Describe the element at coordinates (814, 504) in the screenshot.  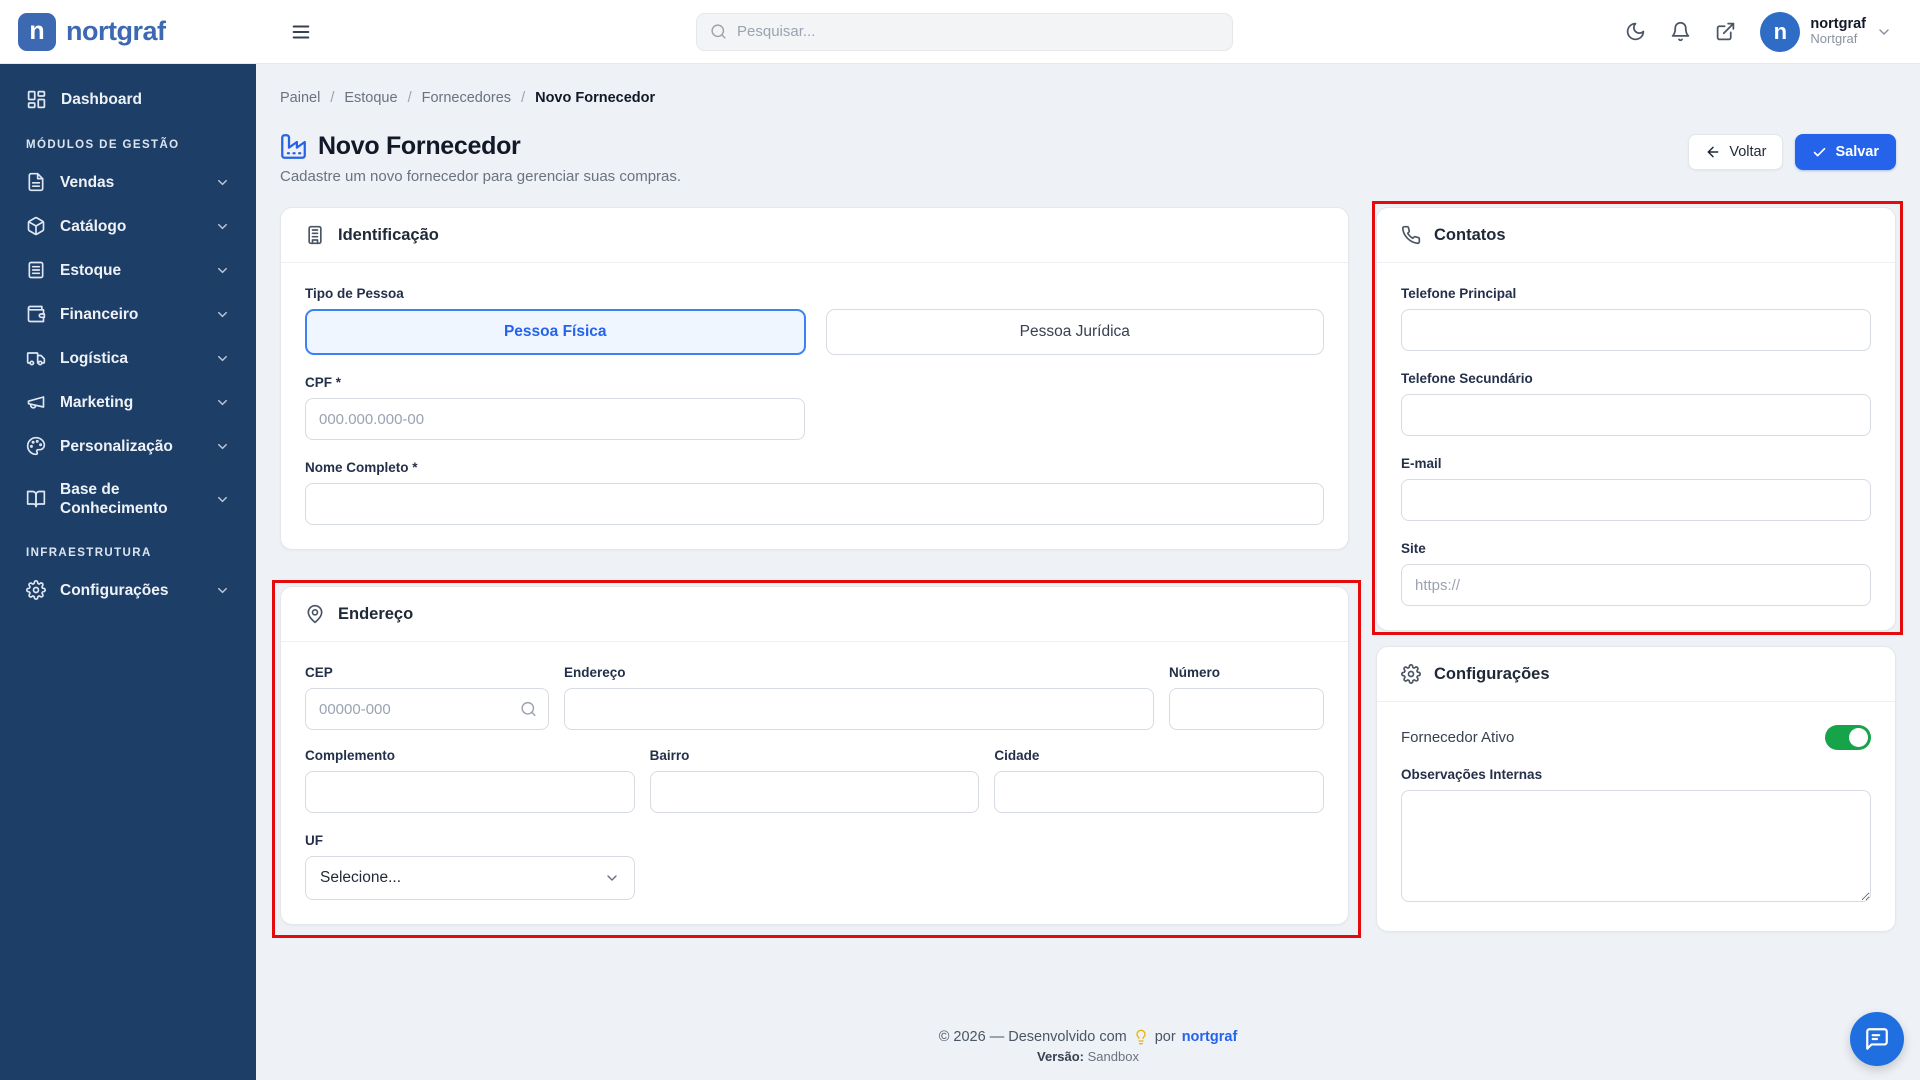
I see `full-name-input` at that location.